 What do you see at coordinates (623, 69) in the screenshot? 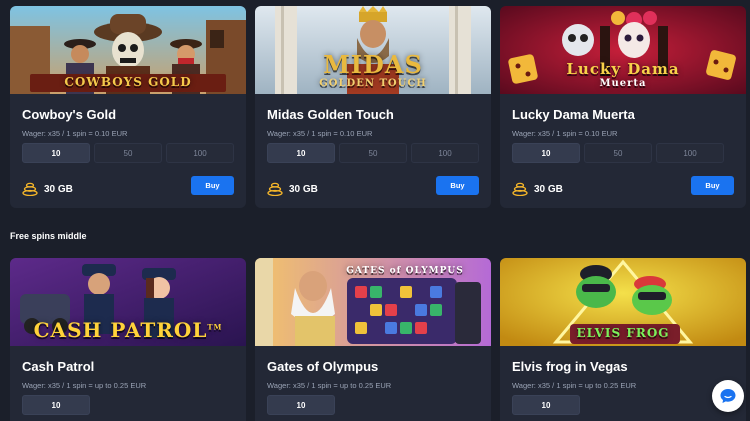
I see `game-logo: Lucky Dama` at bounding box center [623, 69].